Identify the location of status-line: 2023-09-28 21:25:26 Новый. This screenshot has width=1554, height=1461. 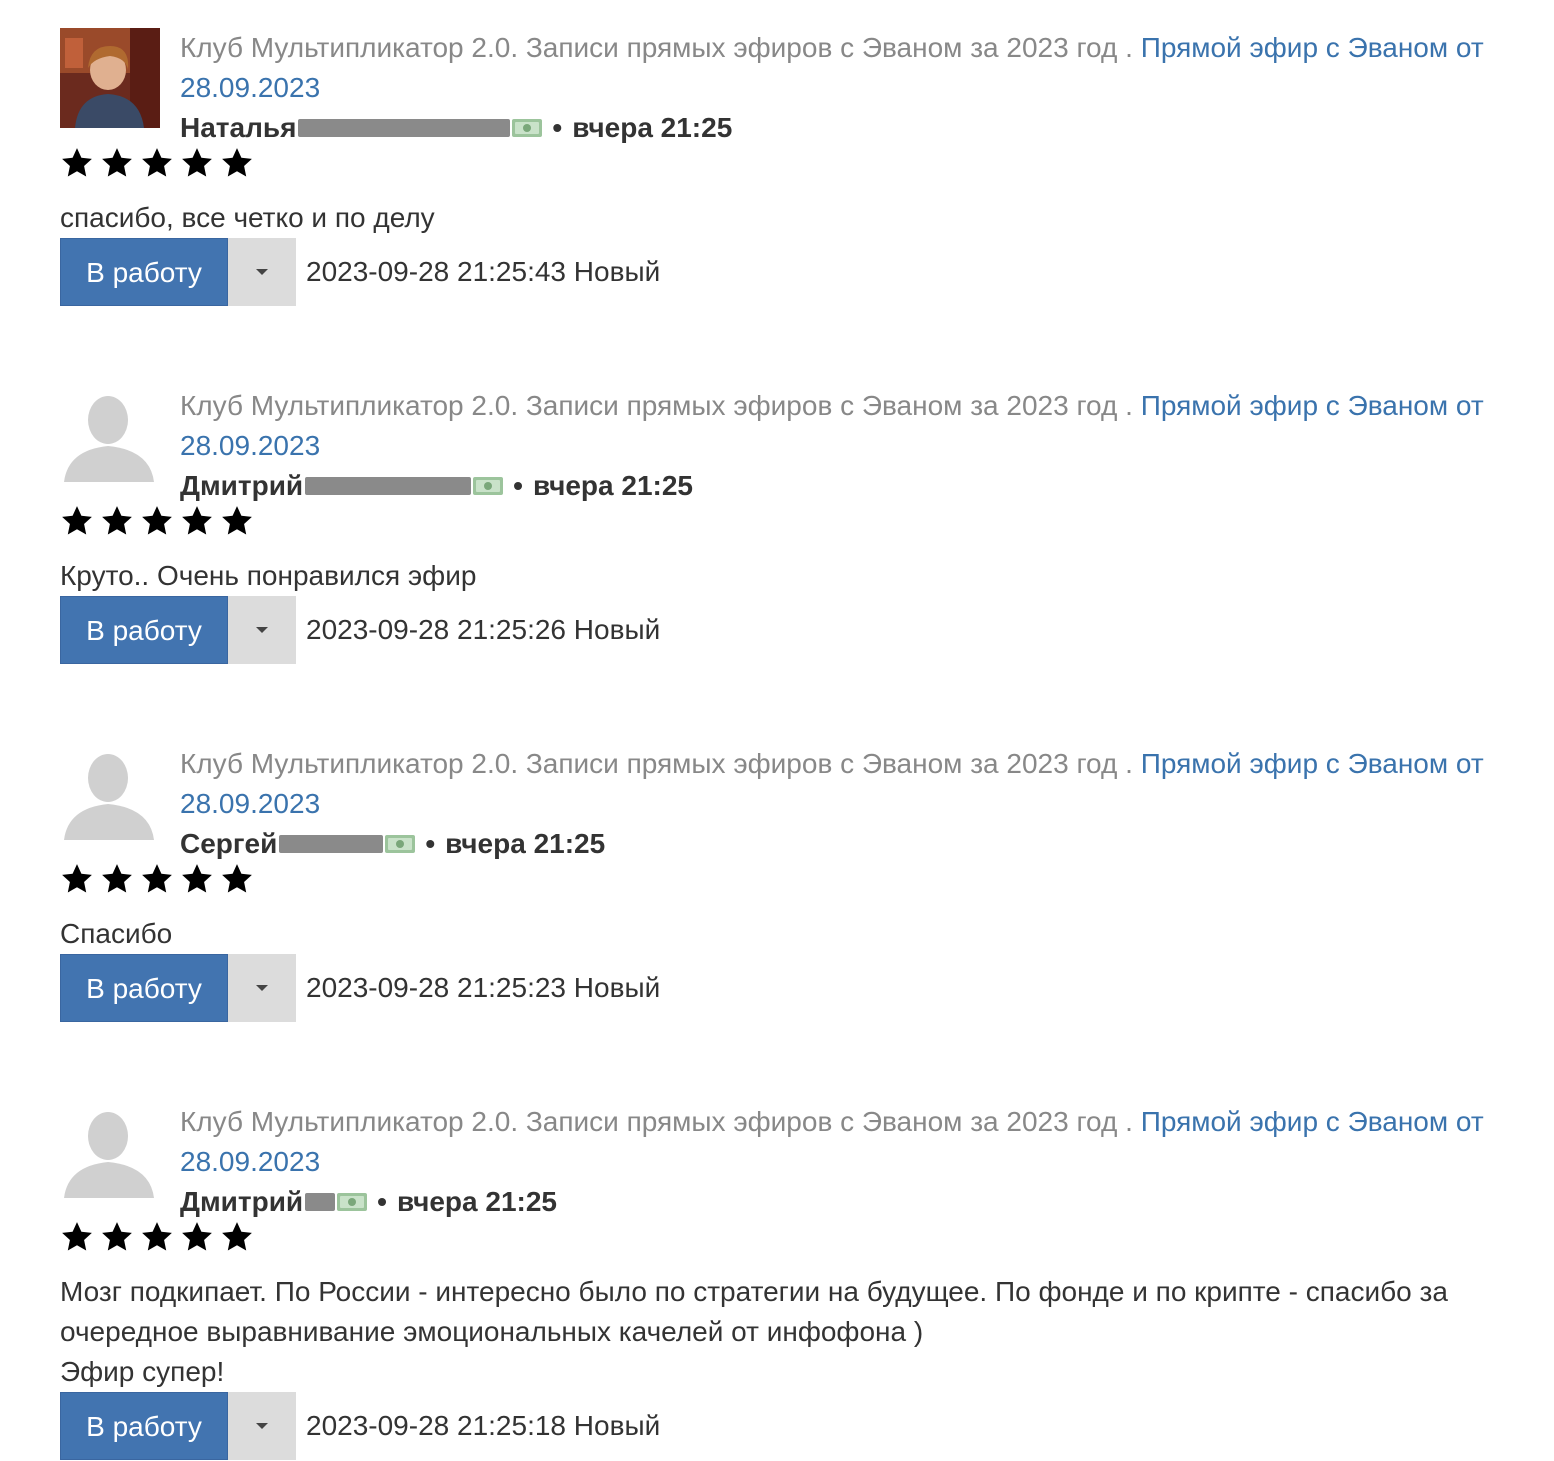
(483, 630).